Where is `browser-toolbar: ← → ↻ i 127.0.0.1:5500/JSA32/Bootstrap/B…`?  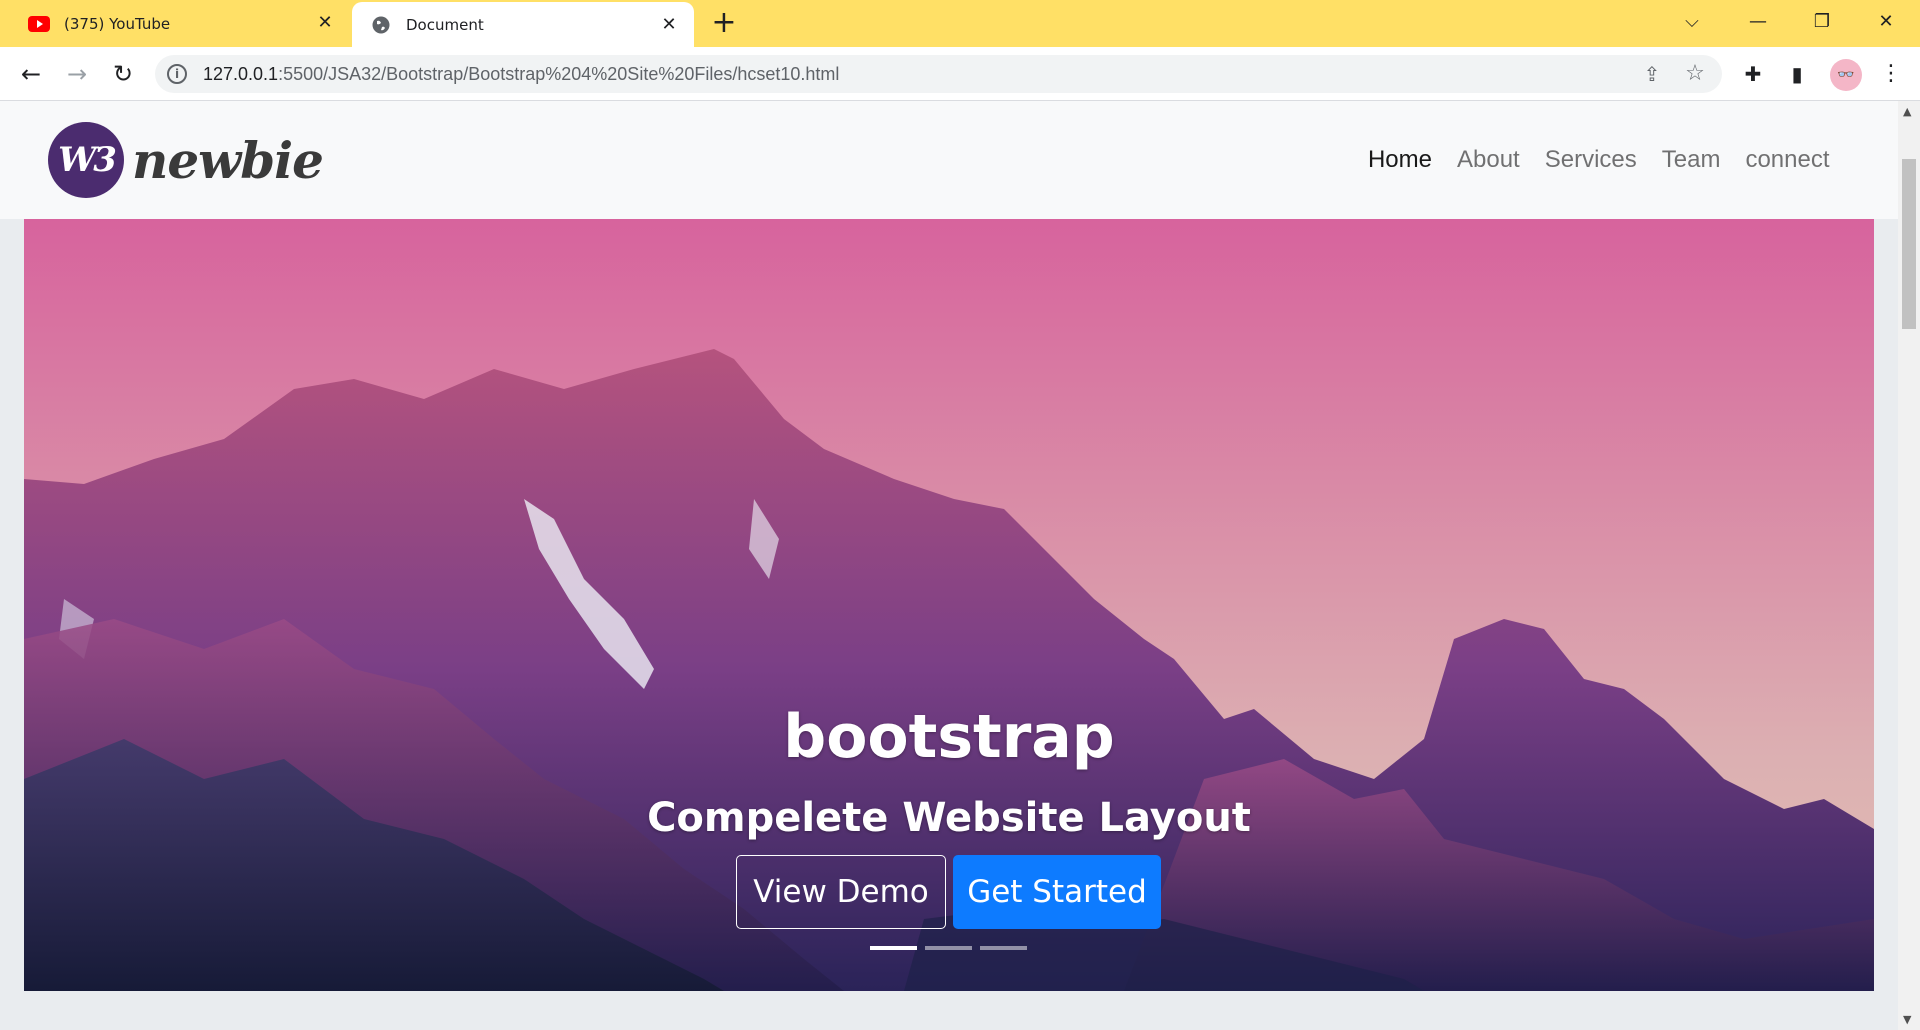
browser-toolbar: ← → ↻ i 127.0.0.1:5500/JSA32/Bootstrap/B… is located at coordinates (960, 74).